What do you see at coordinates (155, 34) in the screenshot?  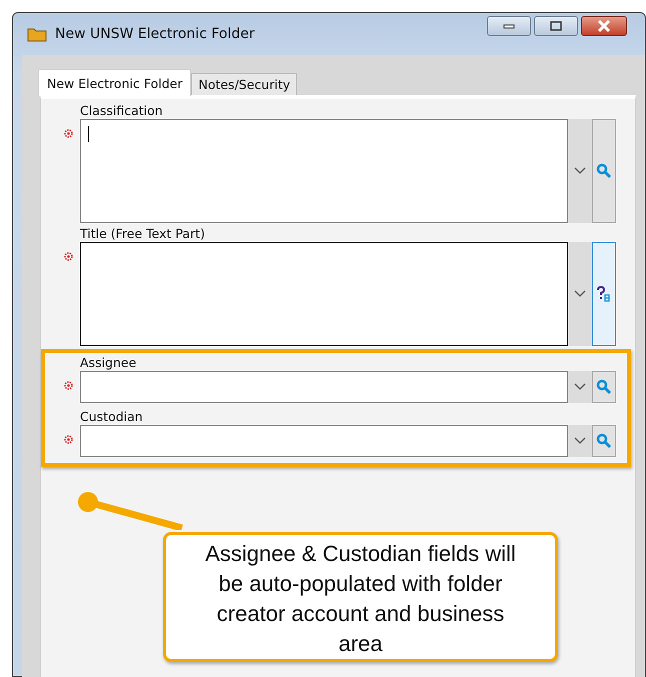 I see `window-title: New UNSW Electronic Folder` at bounding box center [155, 34].